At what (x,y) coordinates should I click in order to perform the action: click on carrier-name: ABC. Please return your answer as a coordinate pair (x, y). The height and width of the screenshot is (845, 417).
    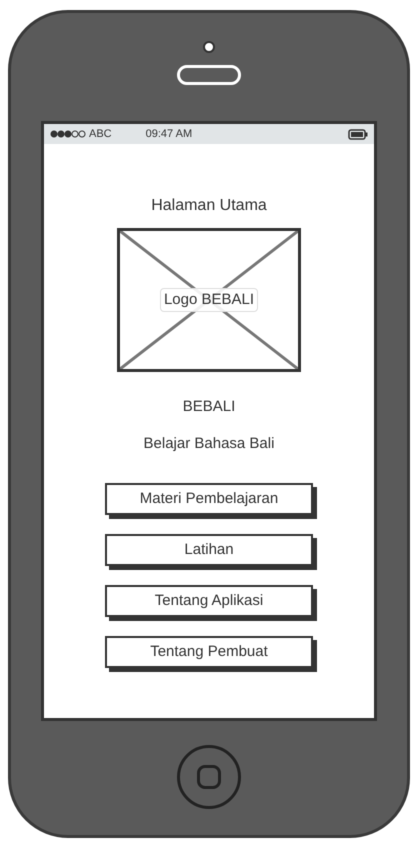
    Looking at the image, I should click on (100, 134).